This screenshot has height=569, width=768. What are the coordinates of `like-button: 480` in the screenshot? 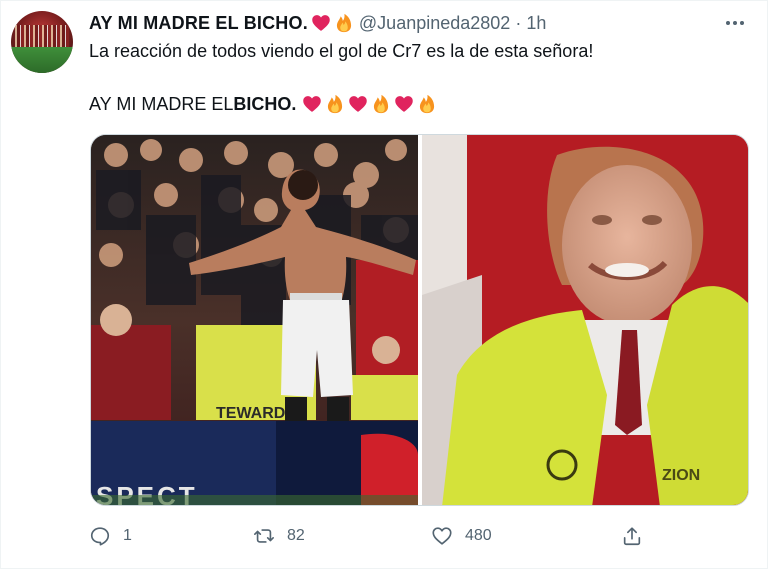 It's located at (461, 536).